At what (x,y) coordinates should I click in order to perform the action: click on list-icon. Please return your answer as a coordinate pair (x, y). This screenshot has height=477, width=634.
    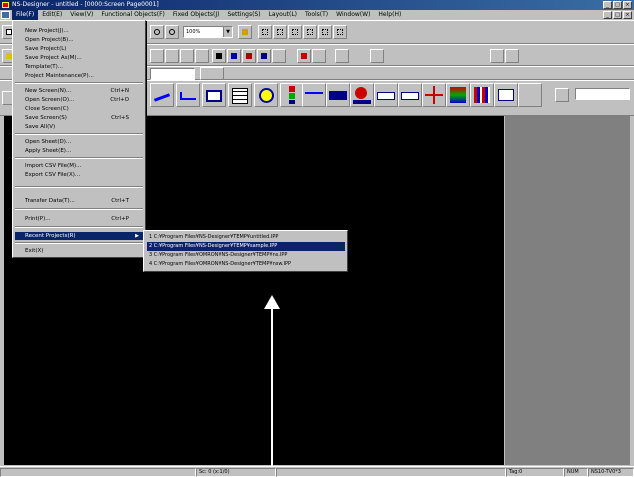
    Looking at the image, I should click on (279, 56).